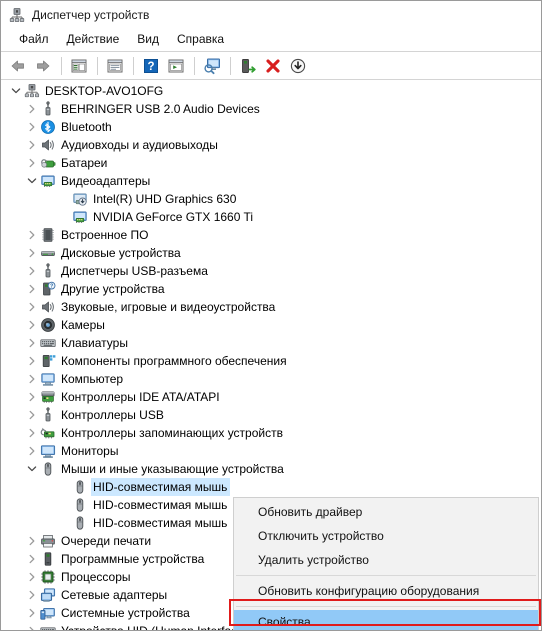 The image size is (542, 631). What do you see at coordinates (271, 433) in the screenshot?
I see `tree-item: Контроллеры запоминающих устройств` at bounding box center [271, 433].